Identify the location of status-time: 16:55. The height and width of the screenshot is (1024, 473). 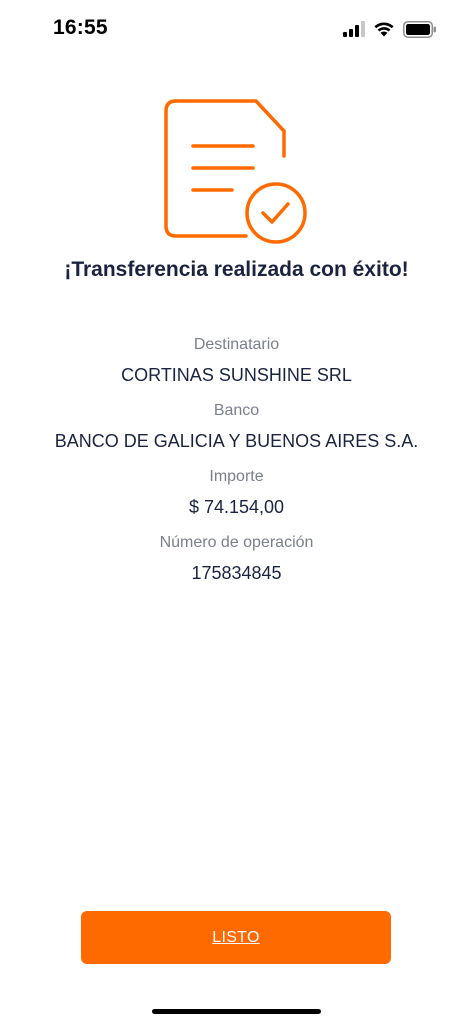
(80, 27).